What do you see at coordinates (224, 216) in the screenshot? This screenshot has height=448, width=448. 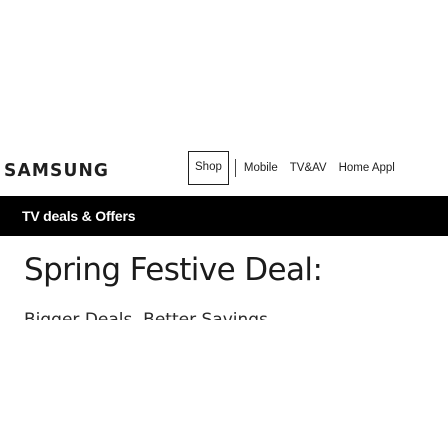 I see `tv-deals-banner: TV deals & Offers` at bounding box center [224, 216].